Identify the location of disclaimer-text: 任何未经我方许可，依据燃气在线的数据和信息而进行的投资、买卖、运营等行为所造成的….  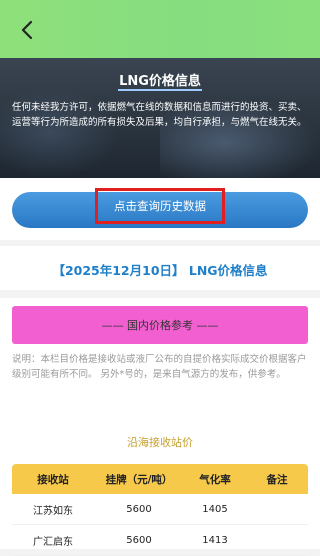
(159, 115).